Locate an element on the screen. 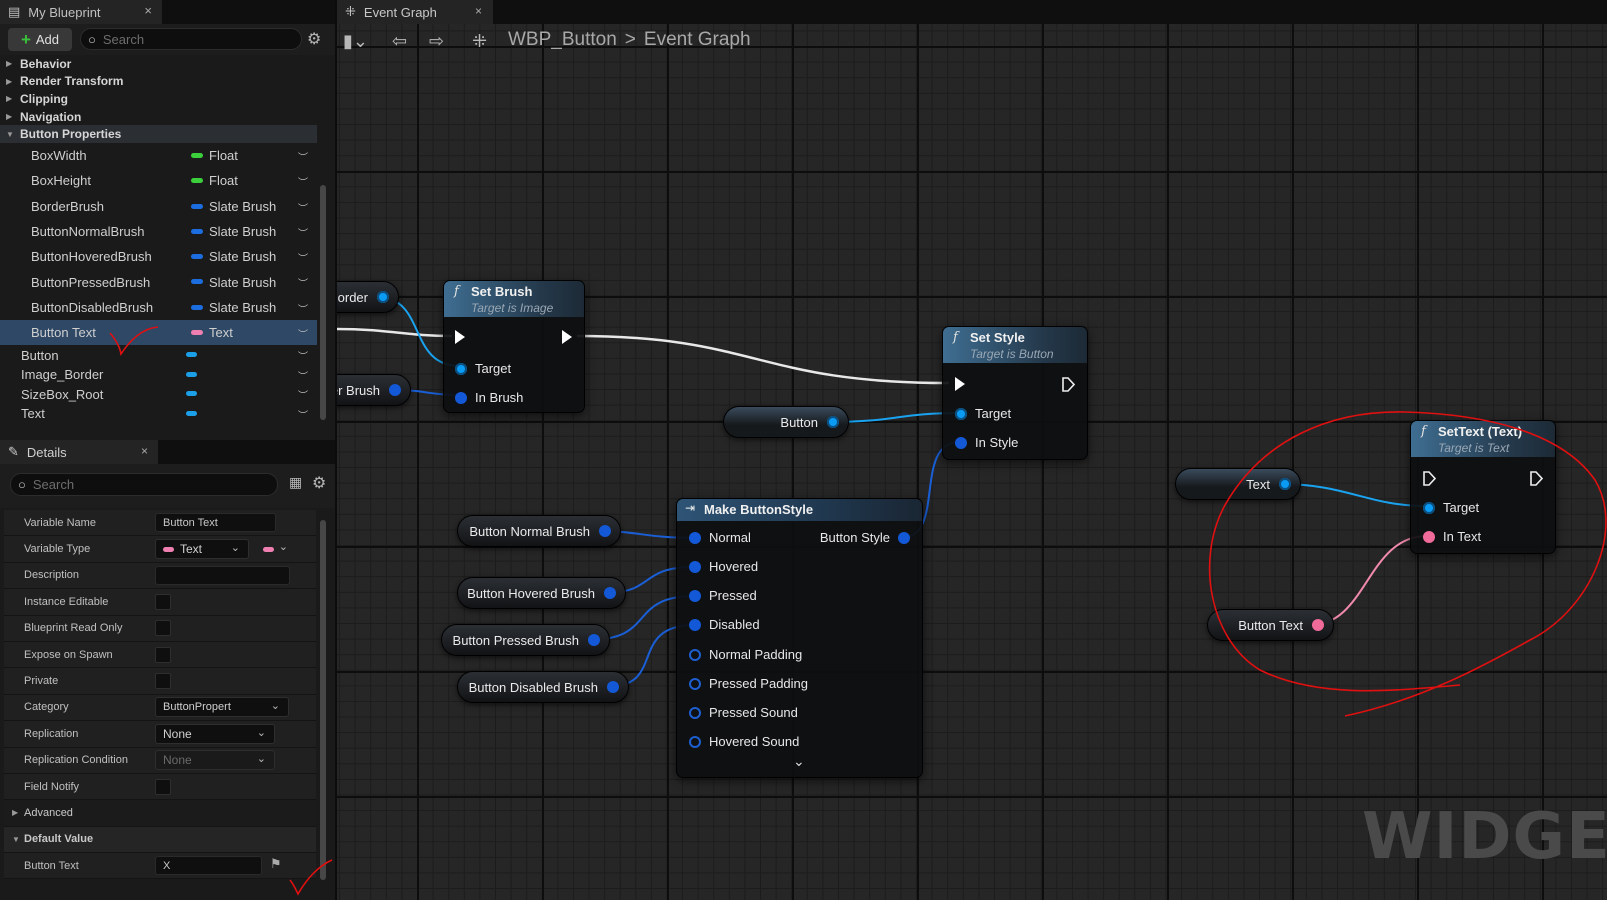  circle-annotation is located at coordinates (1407, 564).